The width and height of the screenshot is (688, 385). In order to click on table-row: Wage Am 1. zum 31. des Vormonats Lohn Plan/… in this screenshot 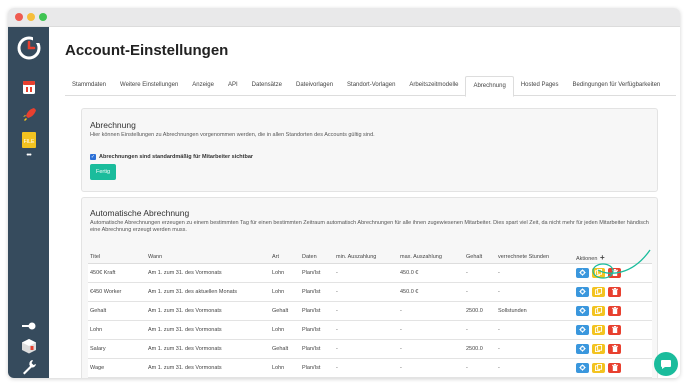, I will do `click(370, 368)`.